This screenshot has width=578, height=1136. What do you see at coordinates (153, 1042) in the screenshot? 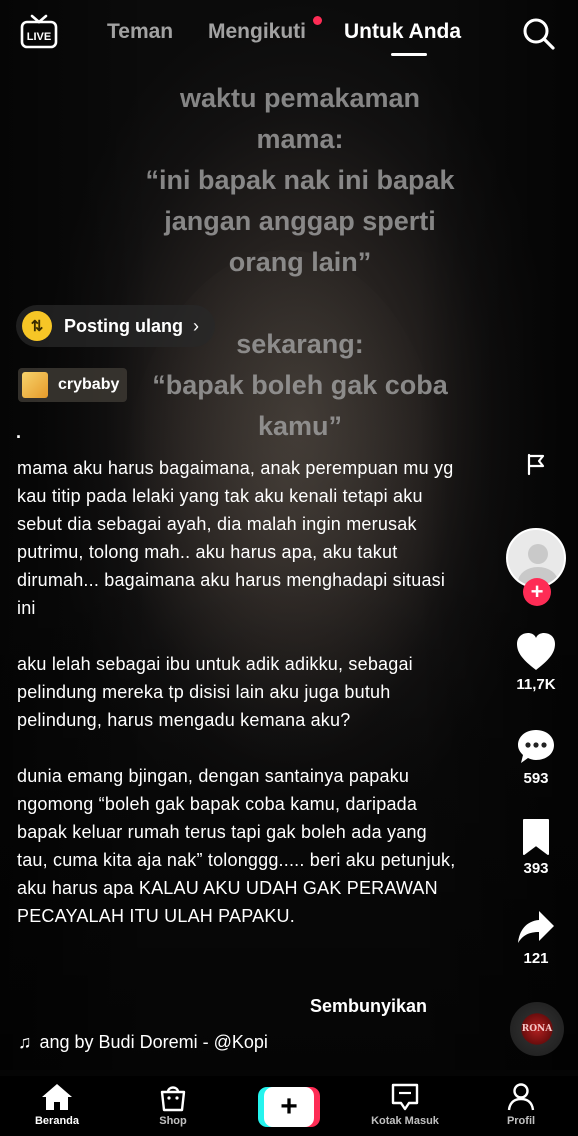
I see `music-title: ang by Budi Doremi - @Kopi` at bounding box center [153, 1042].